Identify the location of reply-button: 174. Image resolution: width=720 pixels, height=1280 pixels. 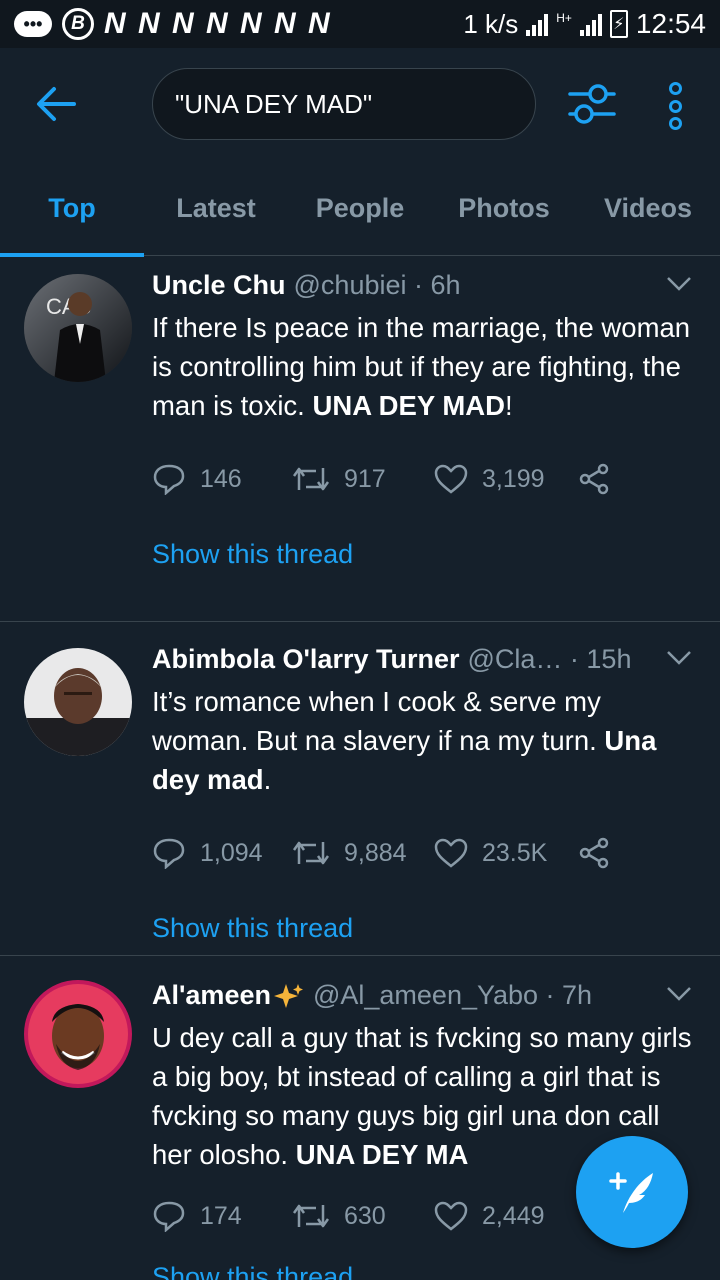
(222, 1216).